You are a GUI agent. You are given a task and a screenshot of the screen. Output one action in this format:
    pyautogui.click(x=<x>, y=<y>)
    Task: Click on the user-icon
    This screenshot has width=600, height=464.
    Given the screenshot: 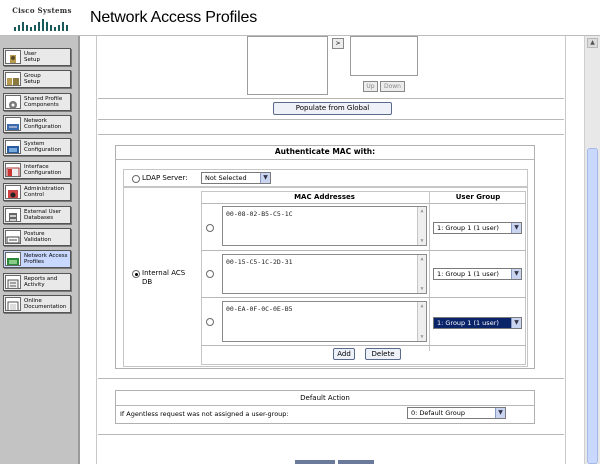 What is the action you would take?
    pyautogui.click(x=13, y=57)
    